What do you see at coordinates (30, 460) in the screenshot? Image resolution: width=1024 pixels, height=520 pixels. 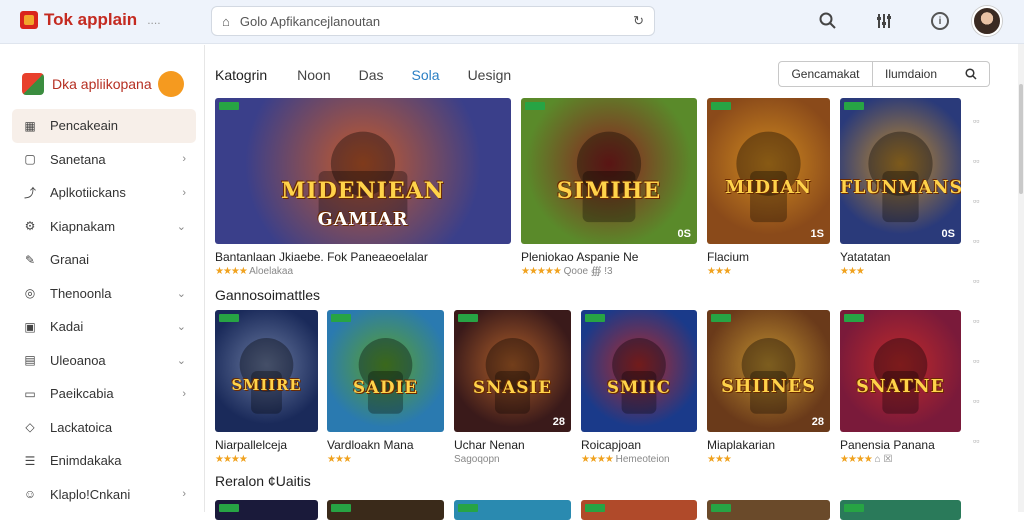 I see `list-icon: ☰` at bounding box center [30, 460].